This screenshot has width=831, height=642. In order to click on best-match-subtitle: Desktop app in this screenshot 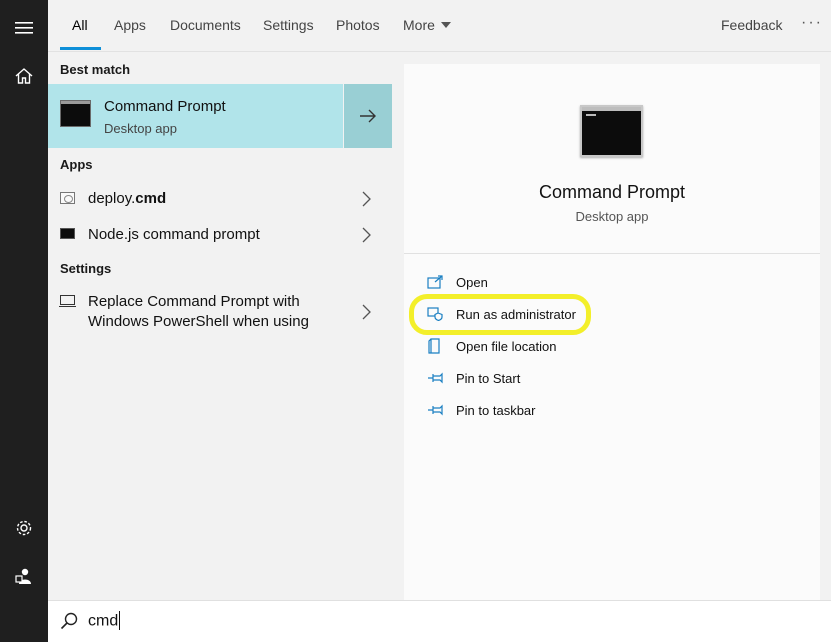, I will do `click(140, 128)`.